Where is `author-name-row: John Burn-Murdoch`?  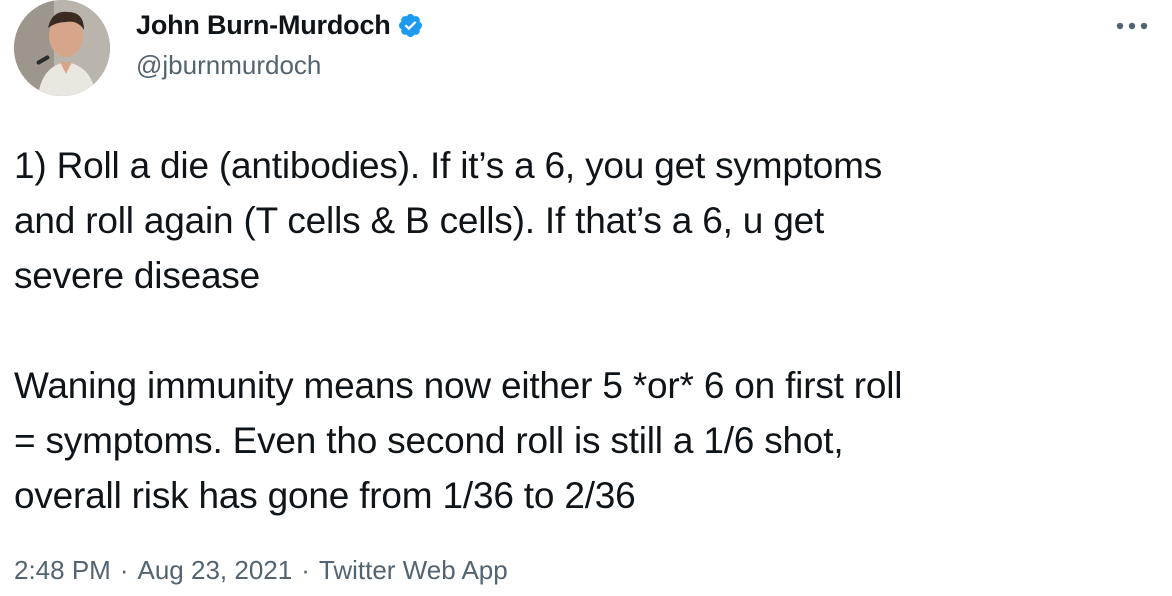
author-name-row: John Burn-Murdoch is located at coordinates (280, 25).